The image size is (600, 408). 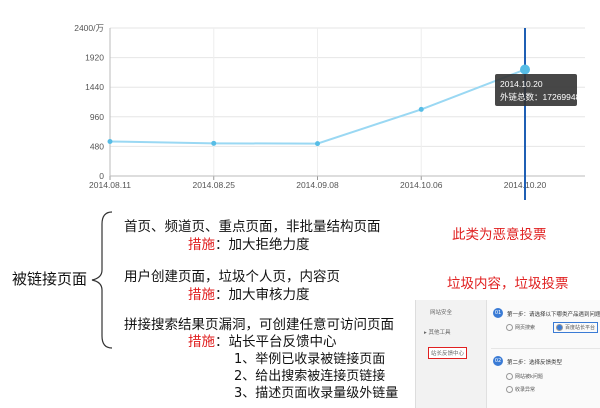 I want to click on x-tick-label: 2014.08.25, so click(x=213, y=185).